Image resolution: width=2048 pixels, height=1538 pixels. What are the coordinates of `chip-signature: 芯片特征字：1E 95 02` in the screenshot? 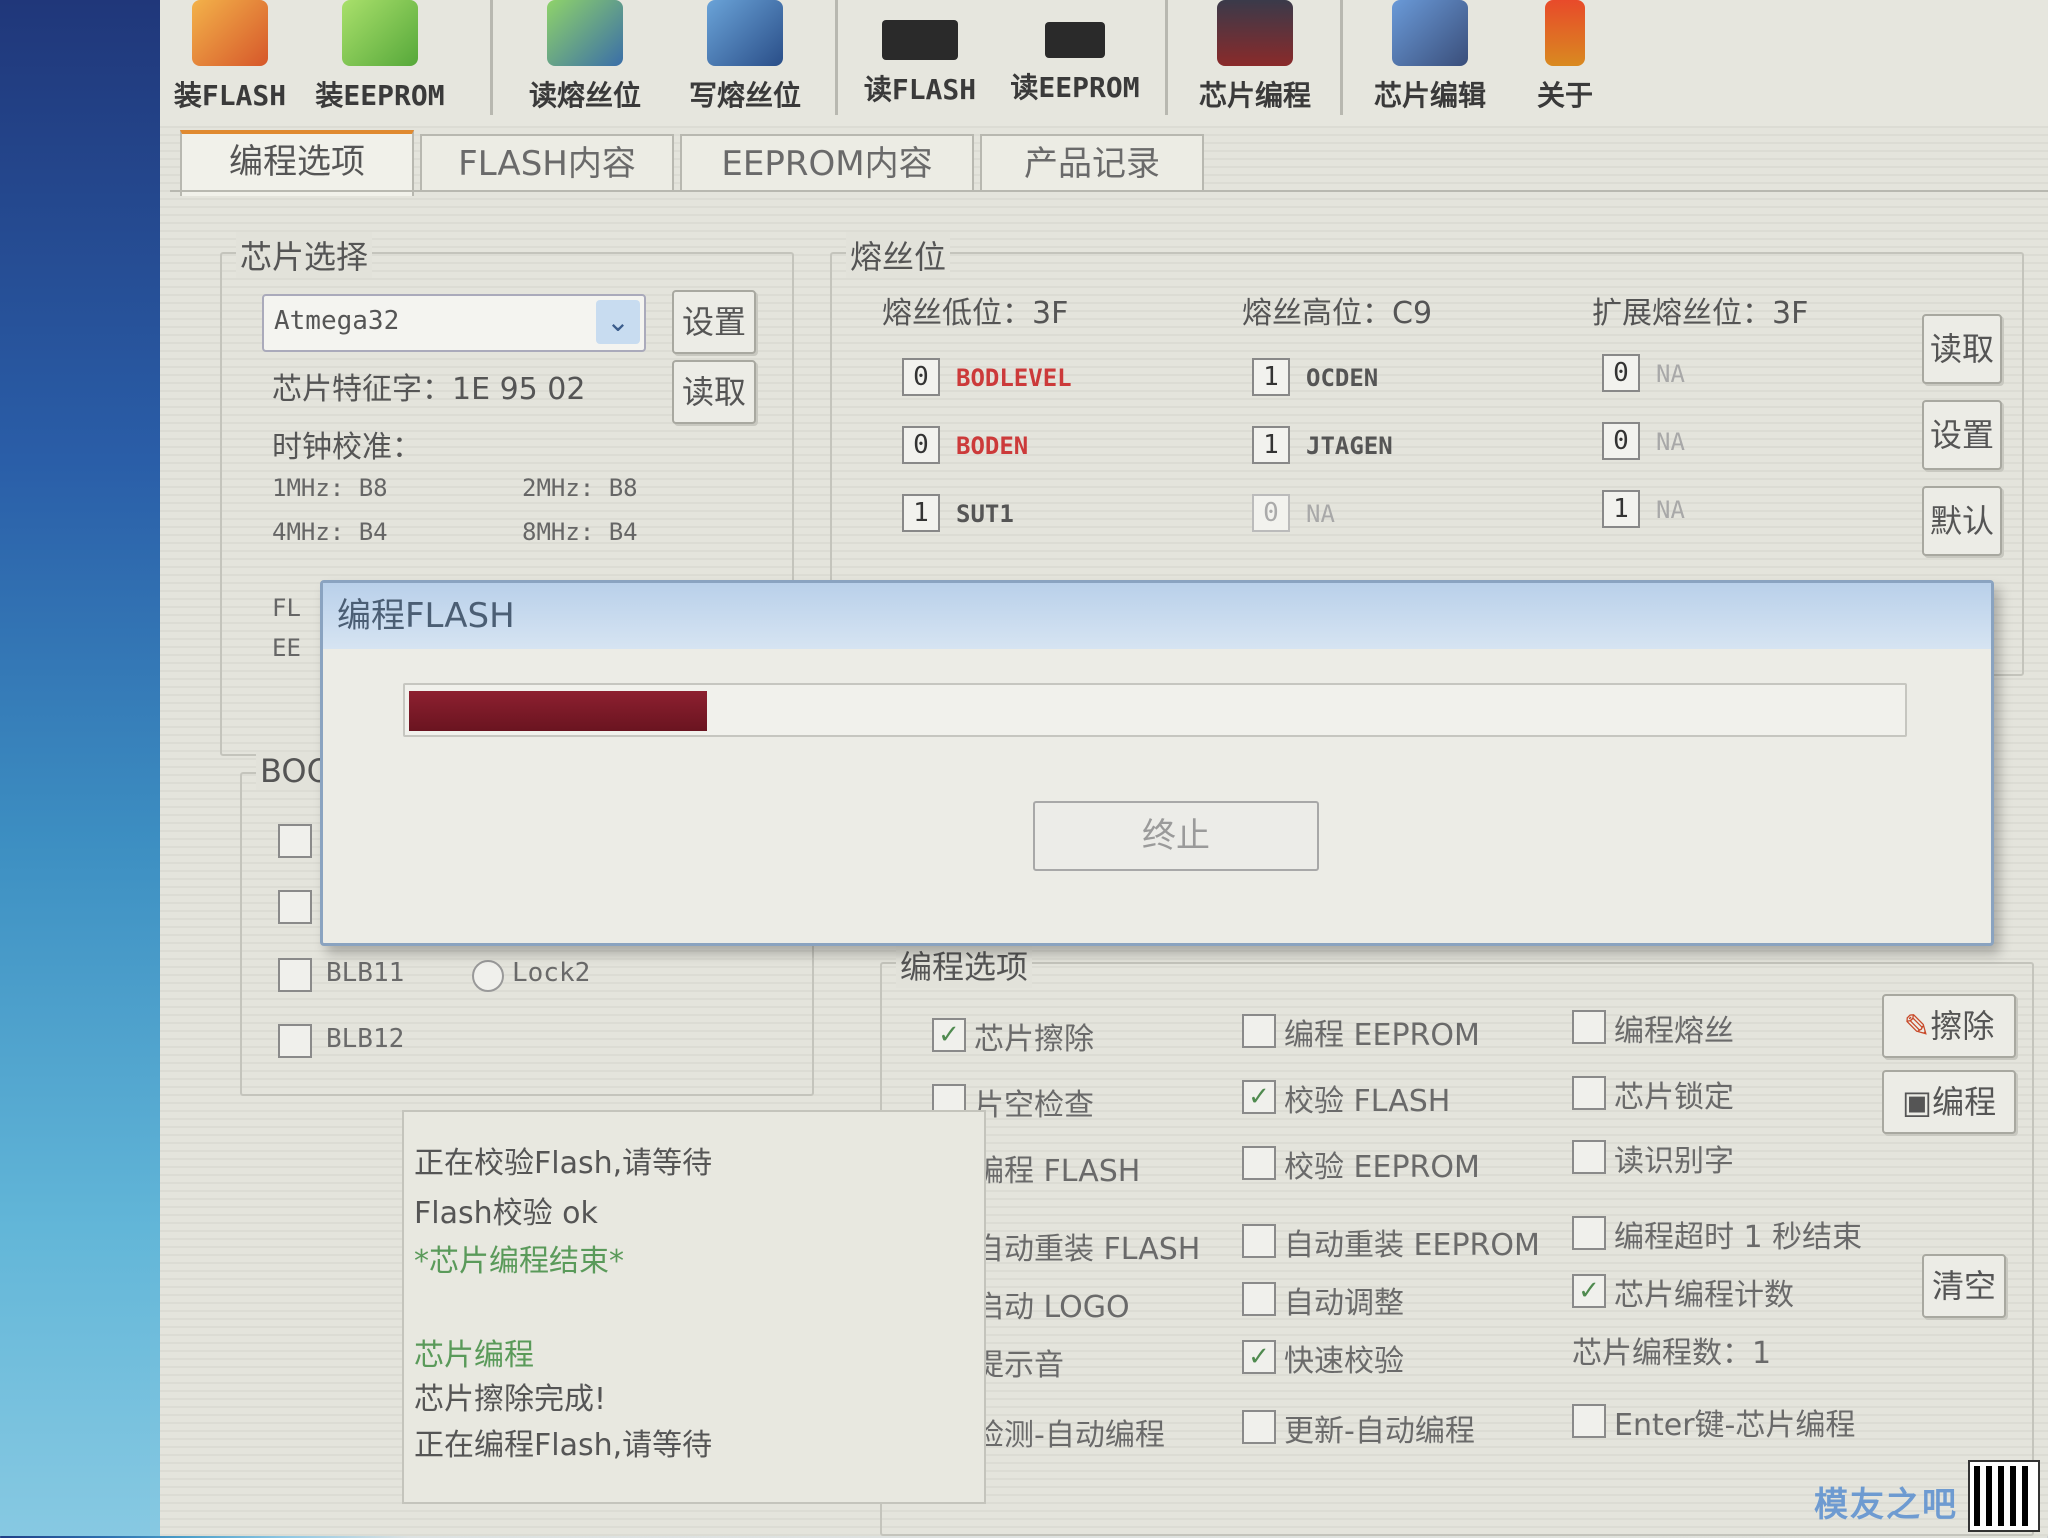 It's located at (429, 389).